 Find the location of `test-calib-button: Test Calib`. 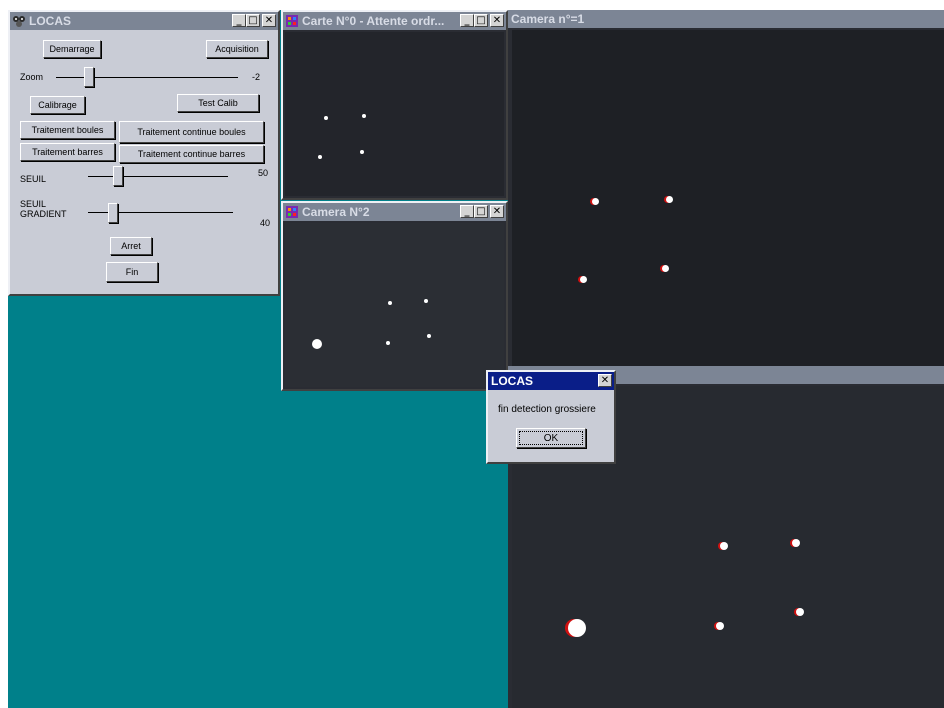

test-calib-button: Test Calib is located at coordinates (218, 103).